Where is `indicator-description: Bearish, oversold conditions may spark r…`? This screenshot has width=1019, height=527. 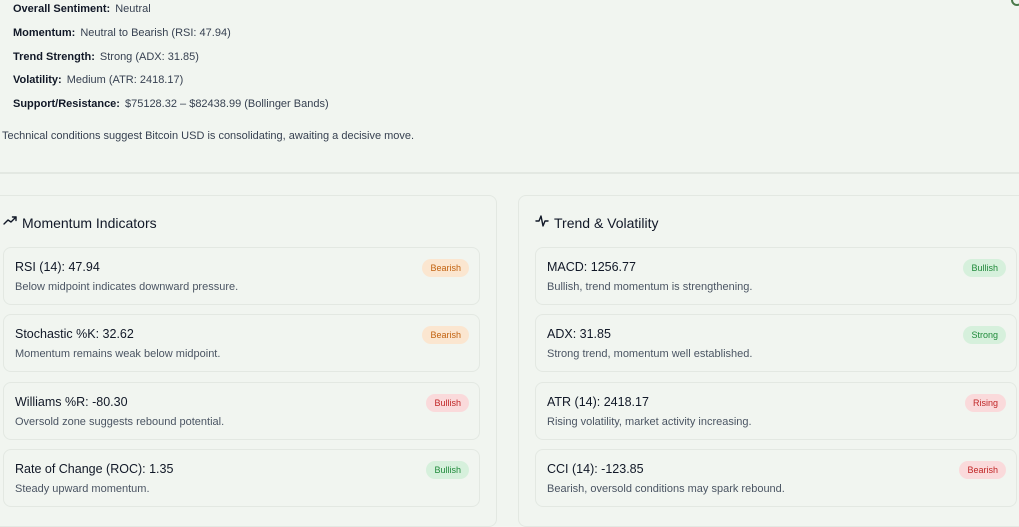
indicator-description: Bearish, oversold conditions may spark r… is located at coordinates (666, 489).